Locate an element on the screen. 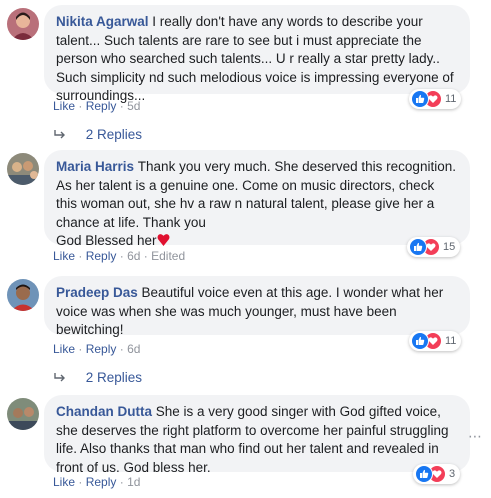 The height and width of the screenshot is (498, 491). comment-author: Maria Harris is located at coordinates (97, 166).